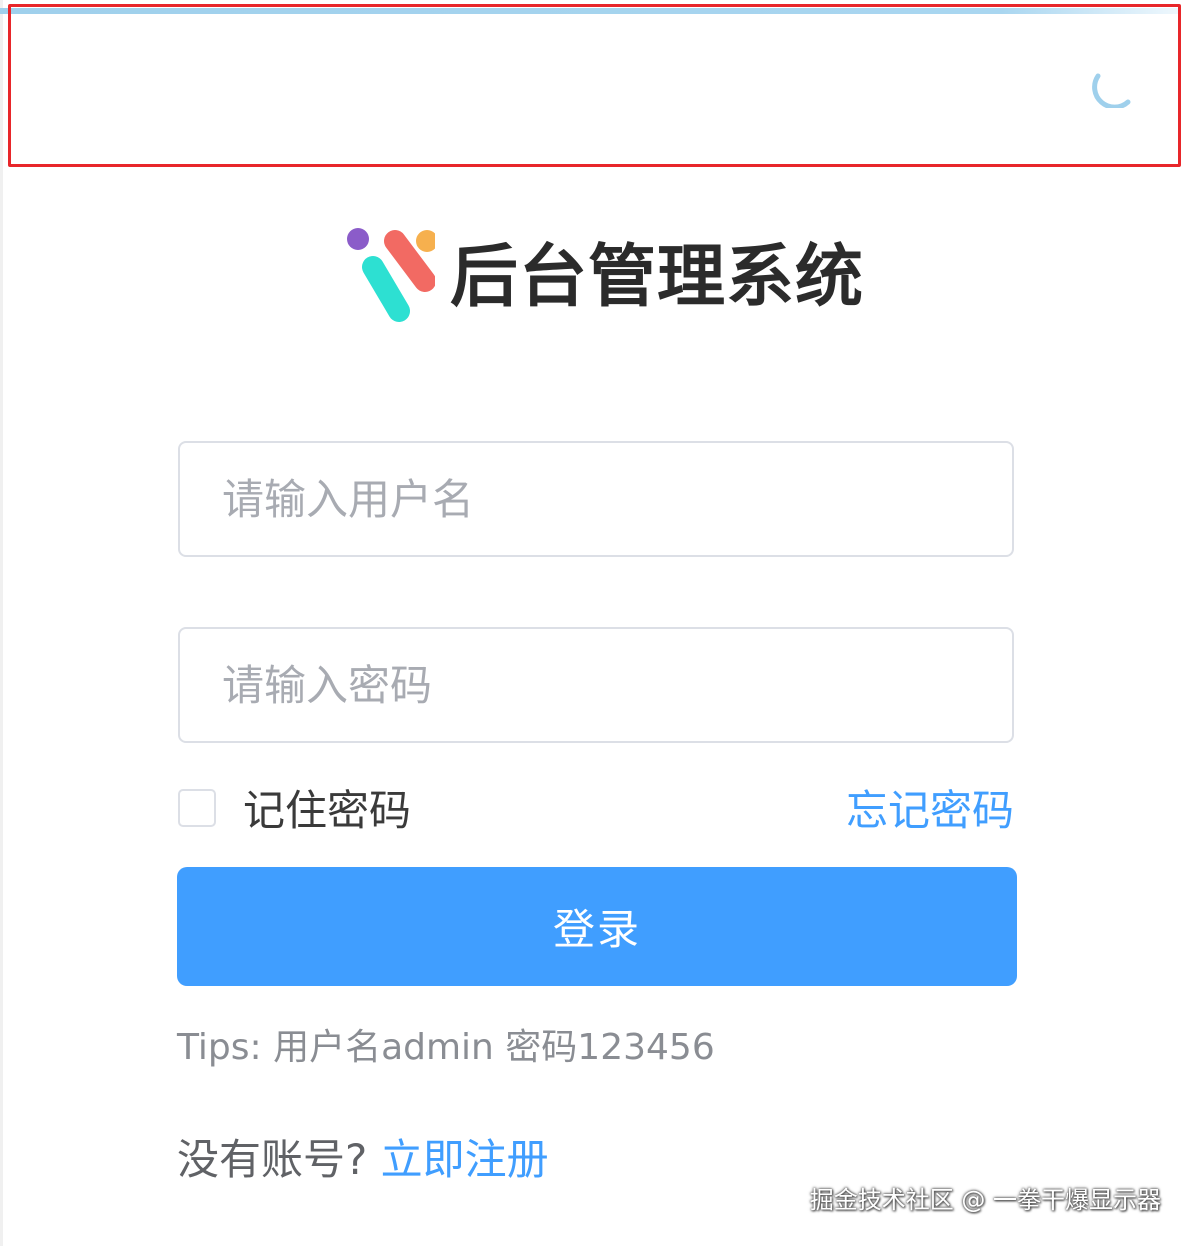 Image resolution: width=1191 pixels, height=1246 pixels. What do you see at coordinates (1111, 90) in the screenshot?
I see `loading-spinner-icon` at bounding box center [1111, 90].